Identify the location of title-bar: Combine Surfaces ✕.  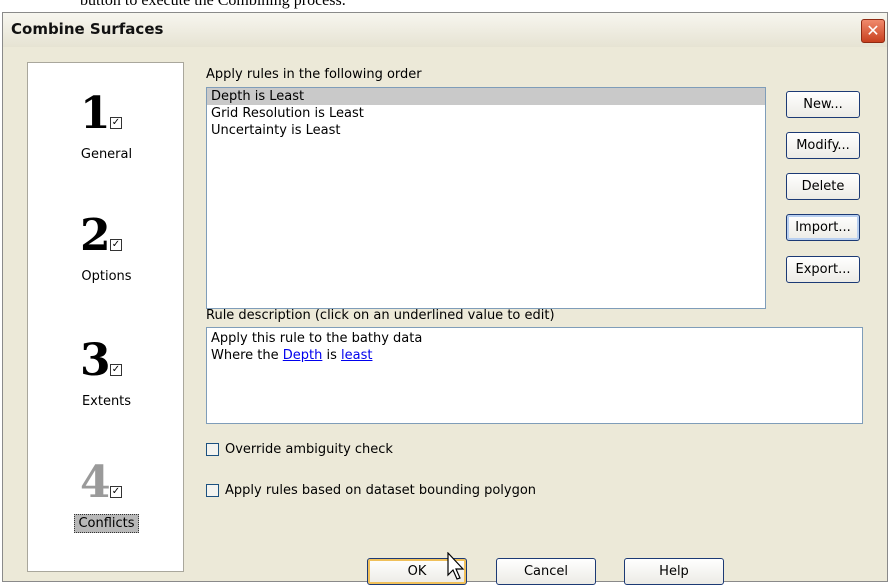
(445, 30).